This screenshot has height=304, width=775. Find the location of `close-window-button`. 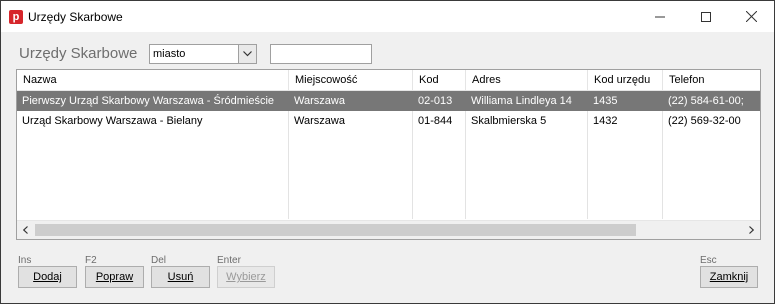

close-window-button is located at coordinates (751, 16).